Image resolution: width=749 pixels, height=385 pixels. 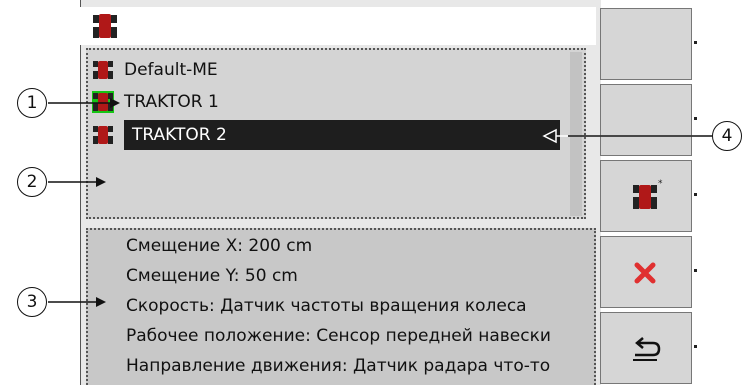 What do you see at coordinates (32, 103) in the screenshot?
I see `callout-1: 1` at bounding box center [32, 103].